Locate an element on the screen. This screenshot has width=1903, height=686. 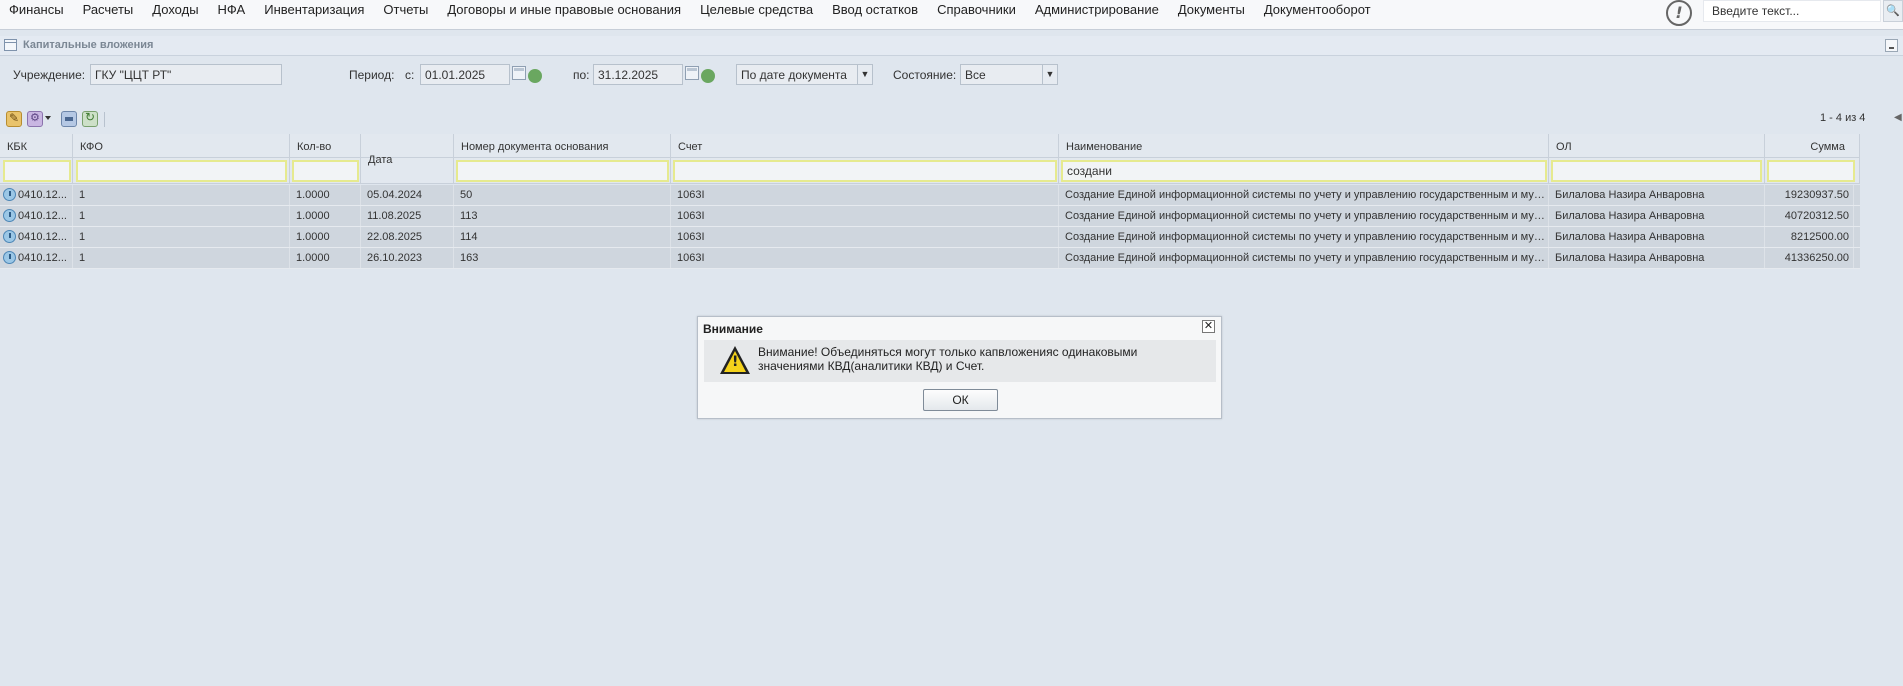
cell-sum: 41336250.00 is located at coordinates (1809, 258).